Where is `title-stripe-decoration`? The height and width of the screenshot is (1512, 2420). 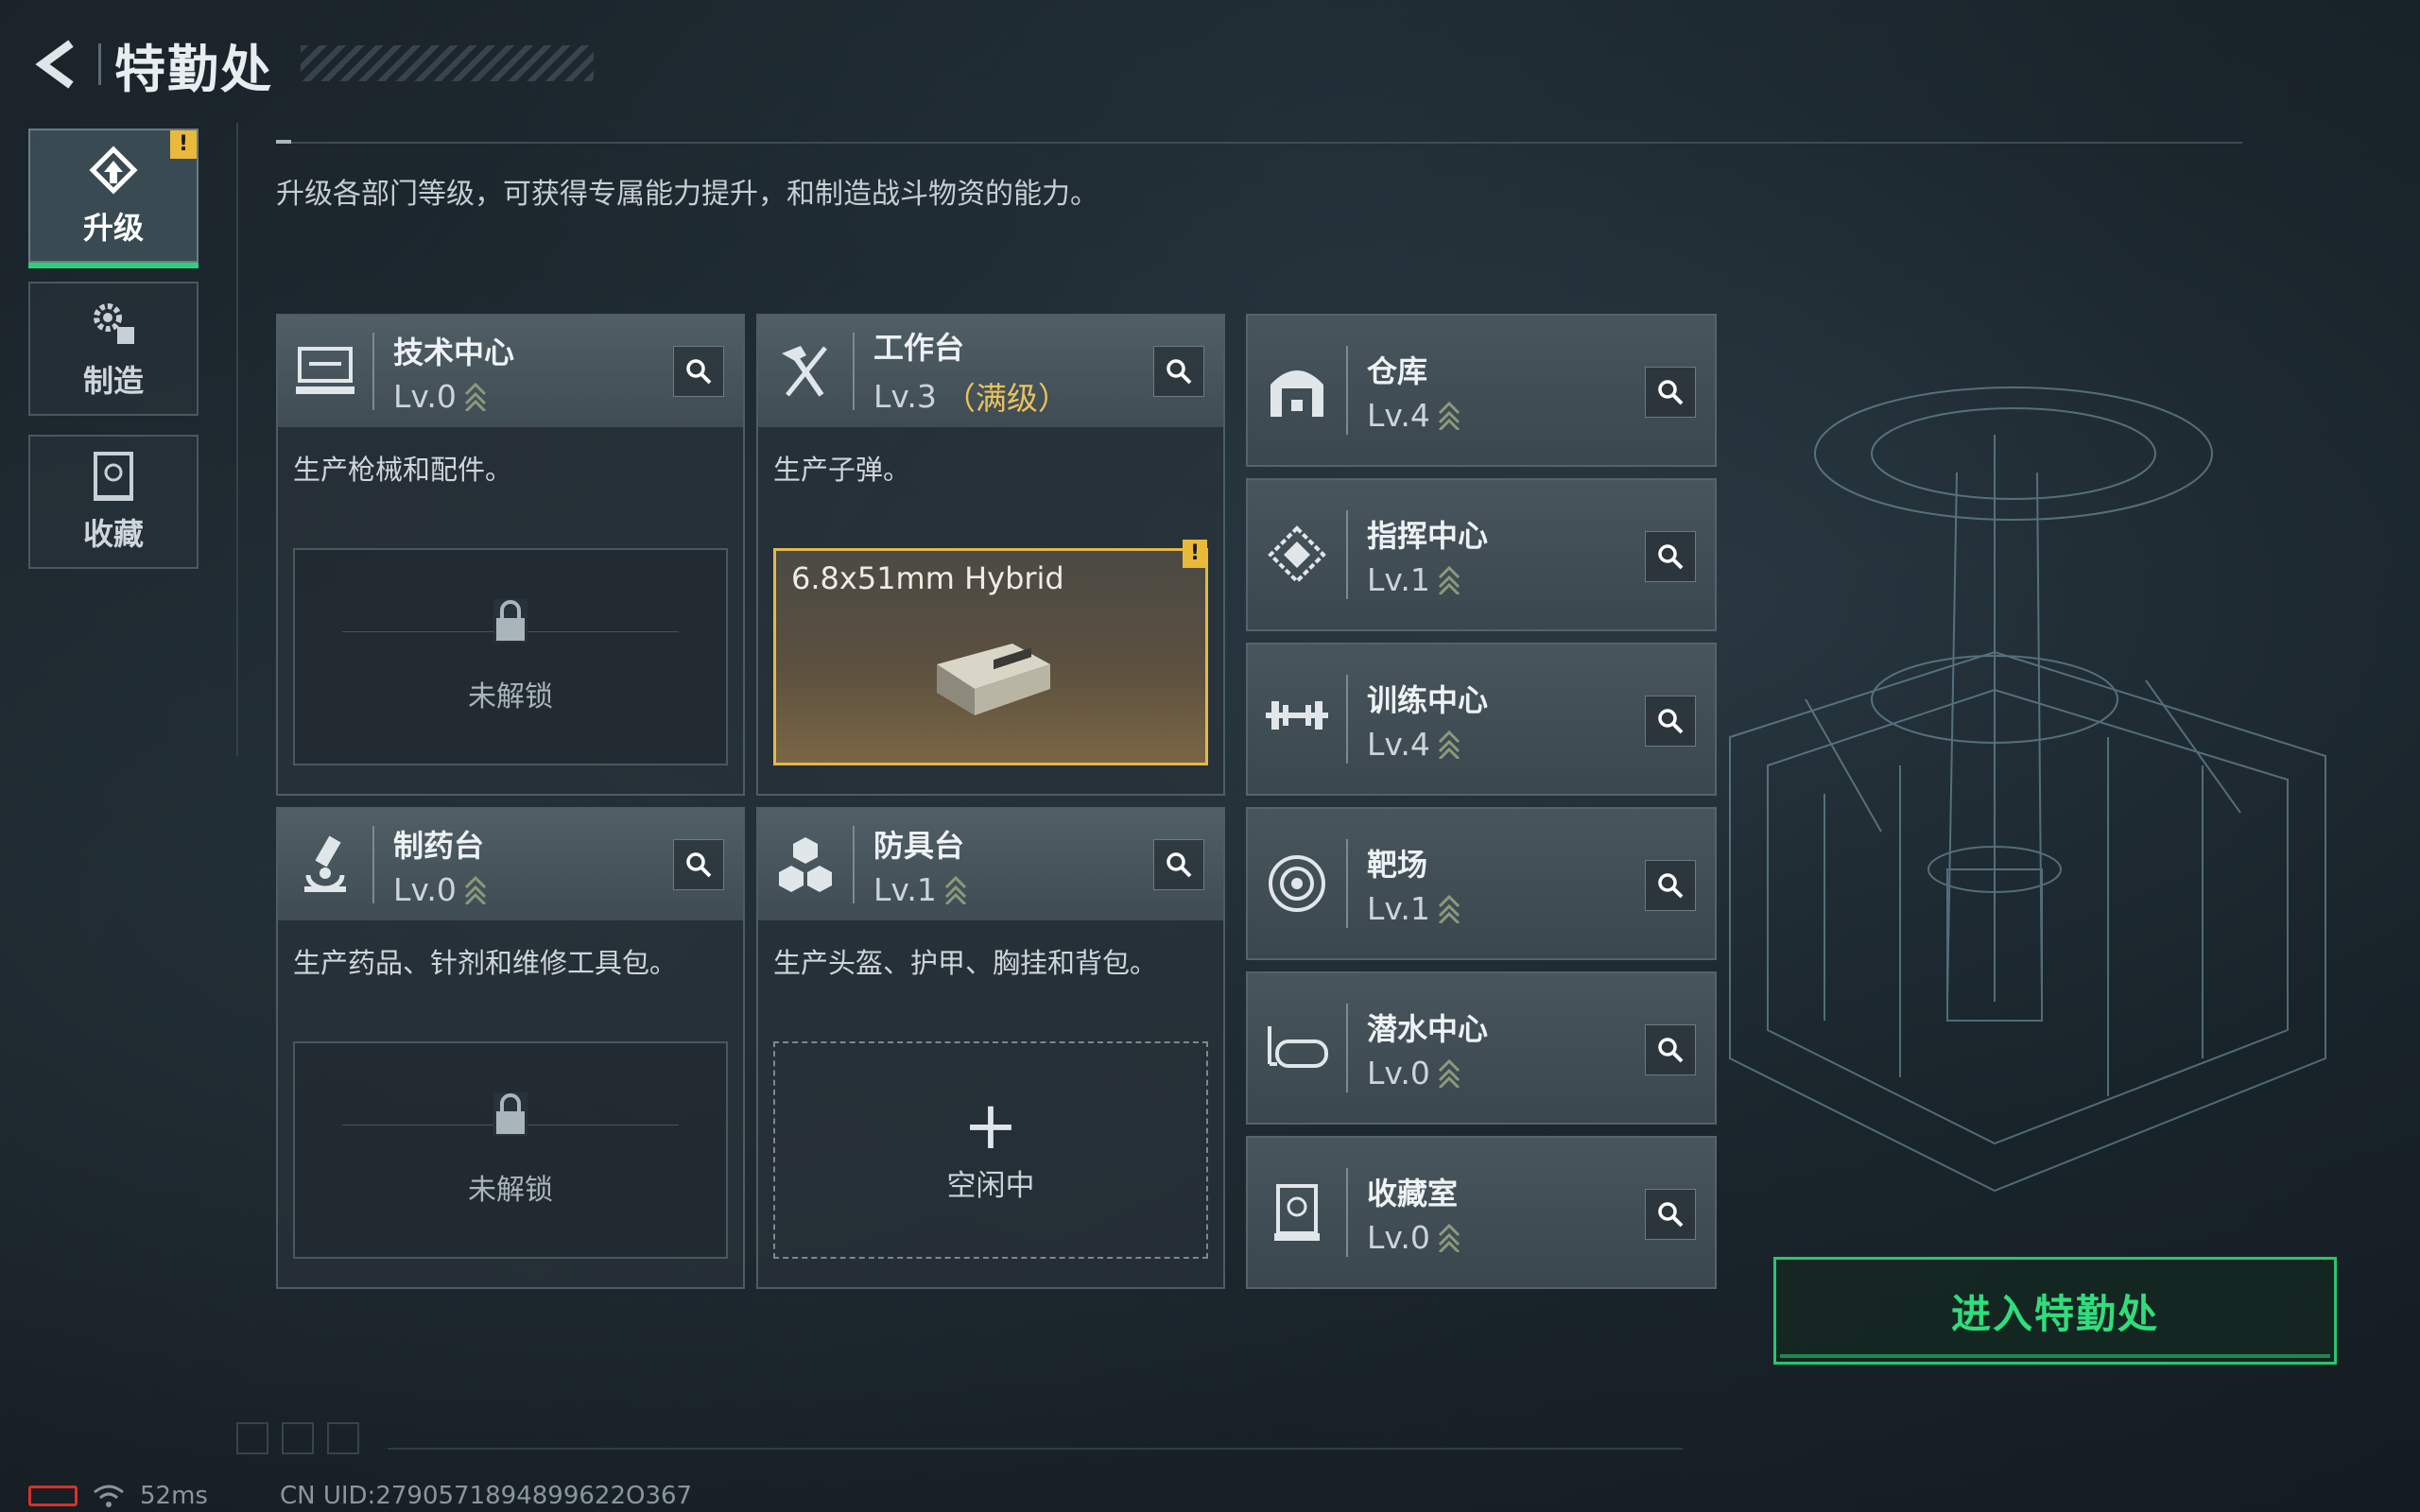 title-stripe-decoration is located at coordinates (447, 63).